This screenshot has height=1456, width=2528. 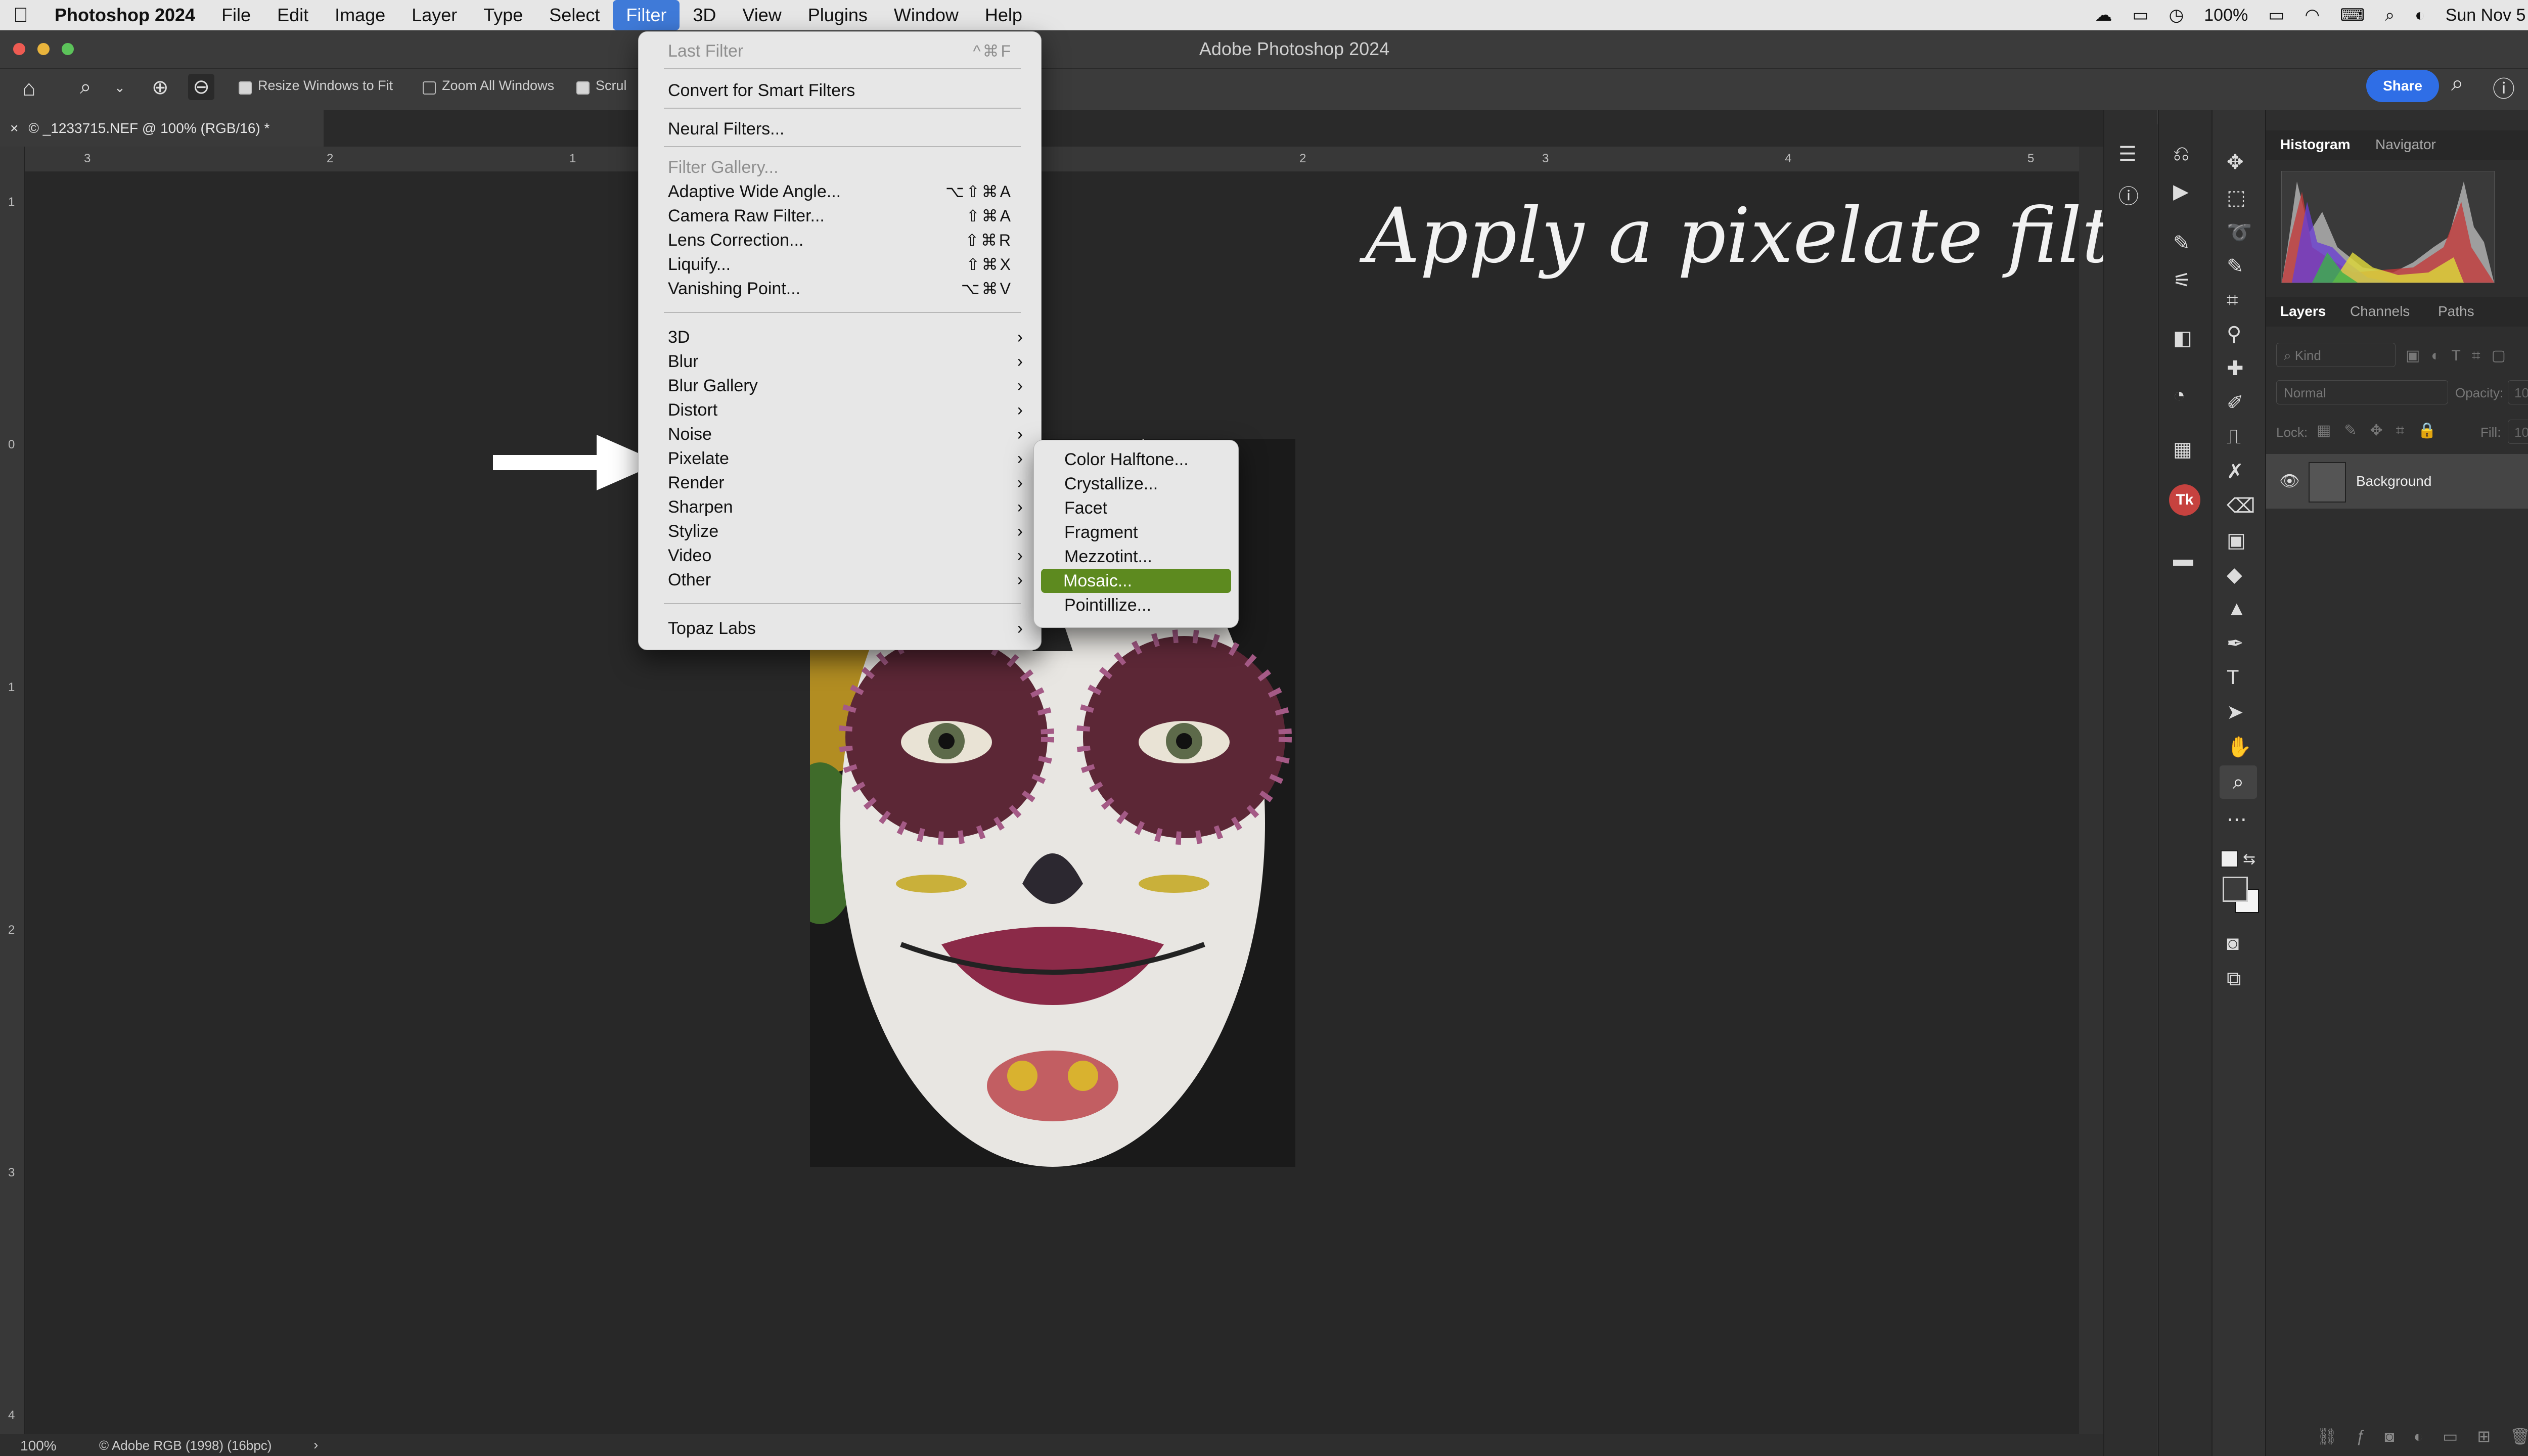 I want to click on tab-layers: Layers, so click(x=2303, y=311).